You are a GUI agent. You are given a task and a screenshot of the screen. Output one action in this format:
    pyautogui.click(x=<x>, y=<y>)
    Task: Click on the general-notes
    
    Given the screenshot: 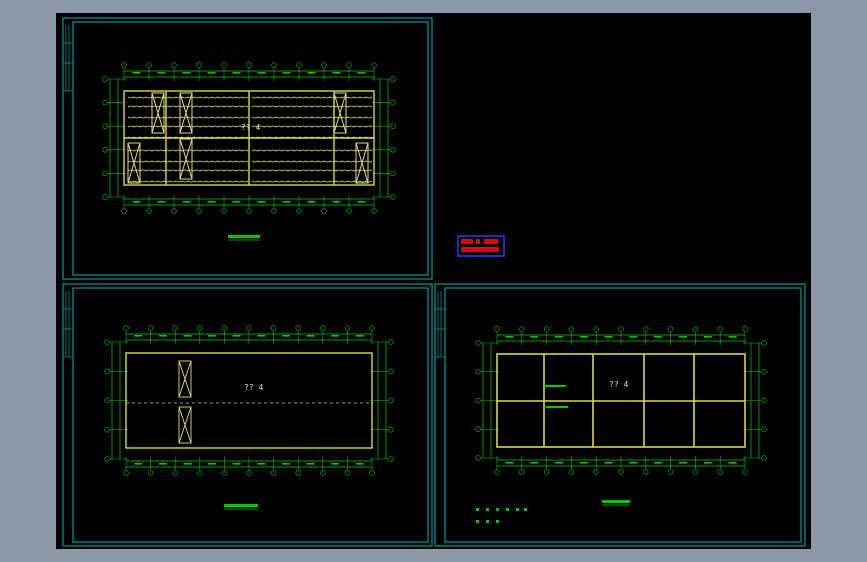 What is the action you would take?
    pyautogui.click(x=501, y=515)
    